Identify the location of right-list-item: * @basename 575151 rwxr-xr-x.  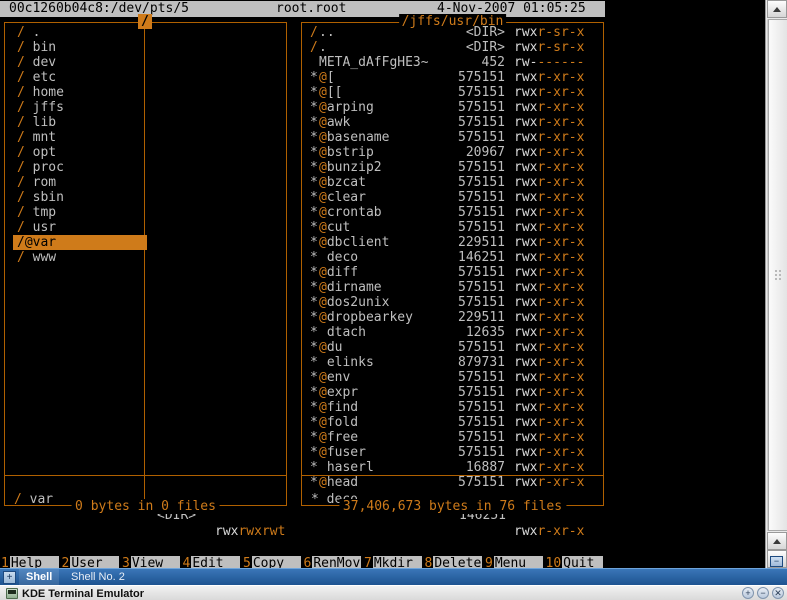
(452, 137).